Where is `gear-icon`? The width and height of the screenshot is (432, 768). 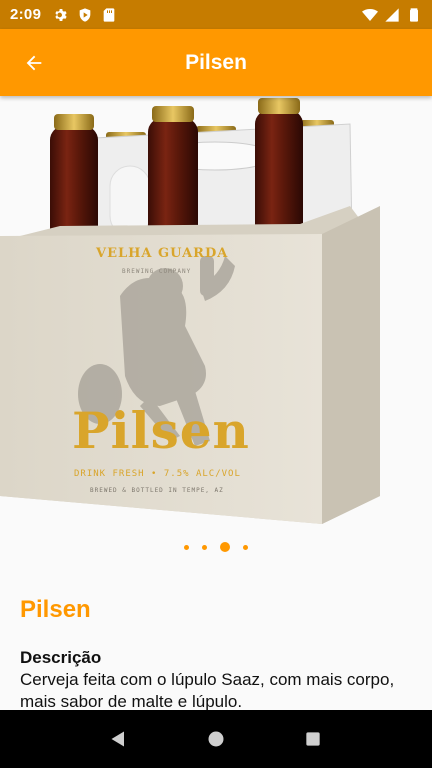 gear-icon is located at coordinates (61, 15).